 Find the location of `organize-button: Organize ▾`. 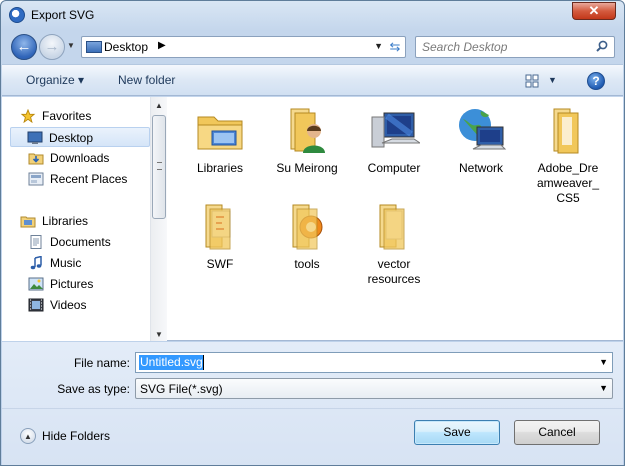

organize-button: Organize ▾ is located at coordinates (55, 80).